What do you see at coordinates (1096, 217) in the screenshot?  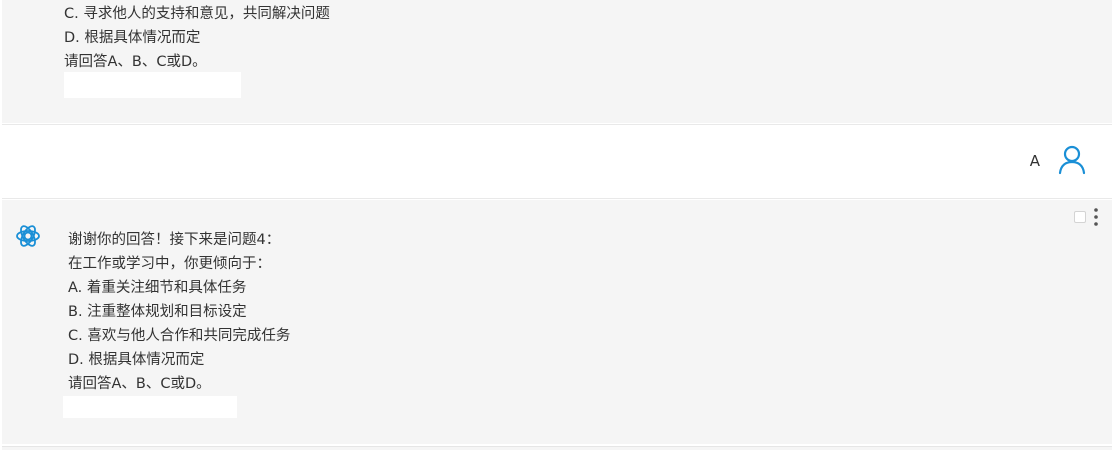 I see `more-options-icon` at bounding box center [1096, 217].